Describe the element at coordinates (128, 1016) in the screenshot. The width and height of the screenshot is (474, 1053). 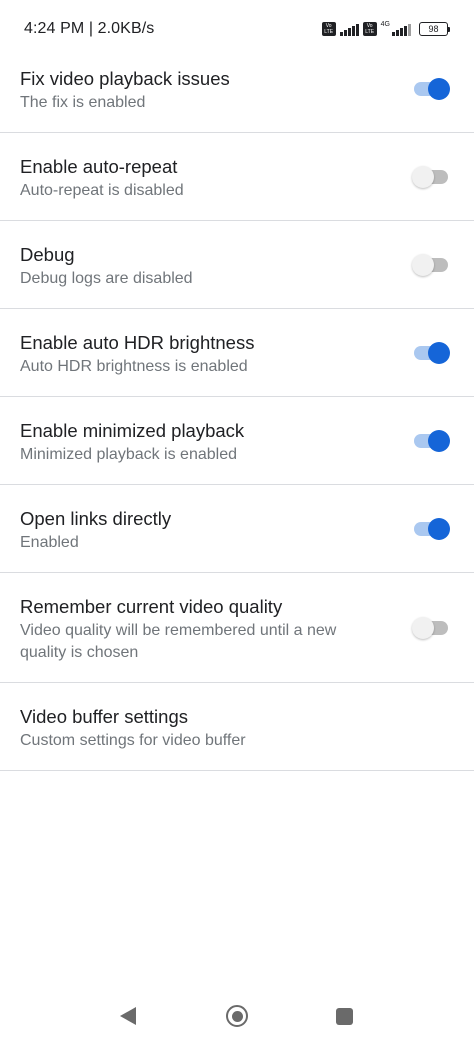
I see `back-triangle-icon` at that location.